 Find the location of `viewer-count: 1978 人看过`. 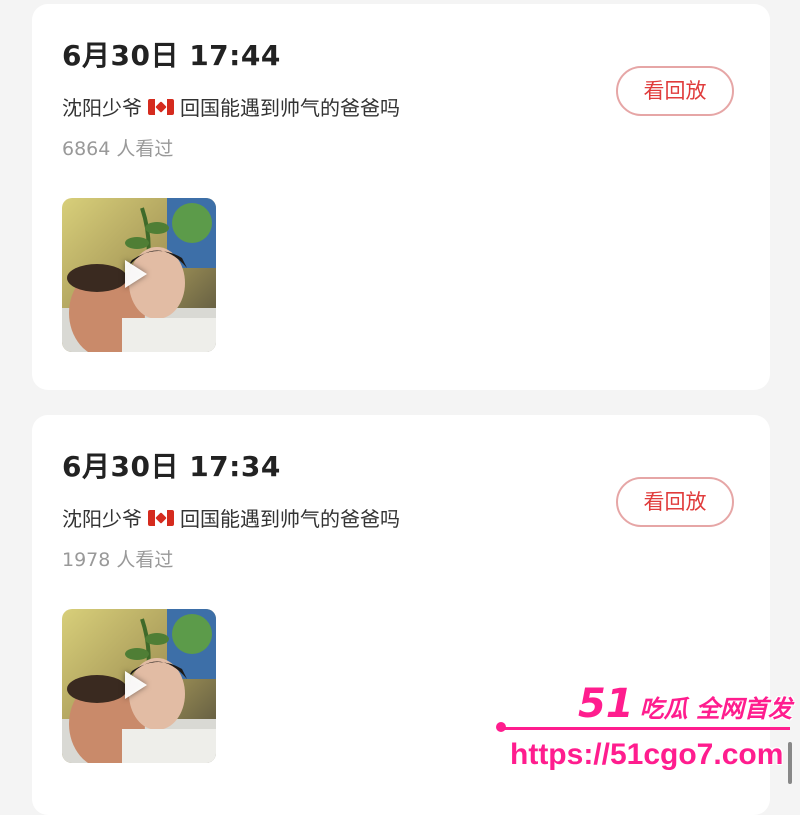

viewer-count: 1978 人看过 is located at coordinates (118, 560).